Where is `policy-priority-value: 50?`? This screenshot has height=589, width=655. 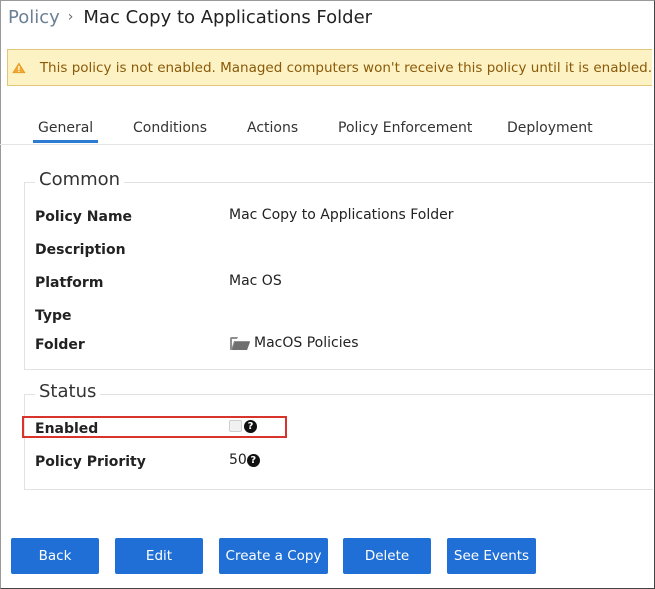
policy-priority-value: 50? is located at coordinates (244, 460).